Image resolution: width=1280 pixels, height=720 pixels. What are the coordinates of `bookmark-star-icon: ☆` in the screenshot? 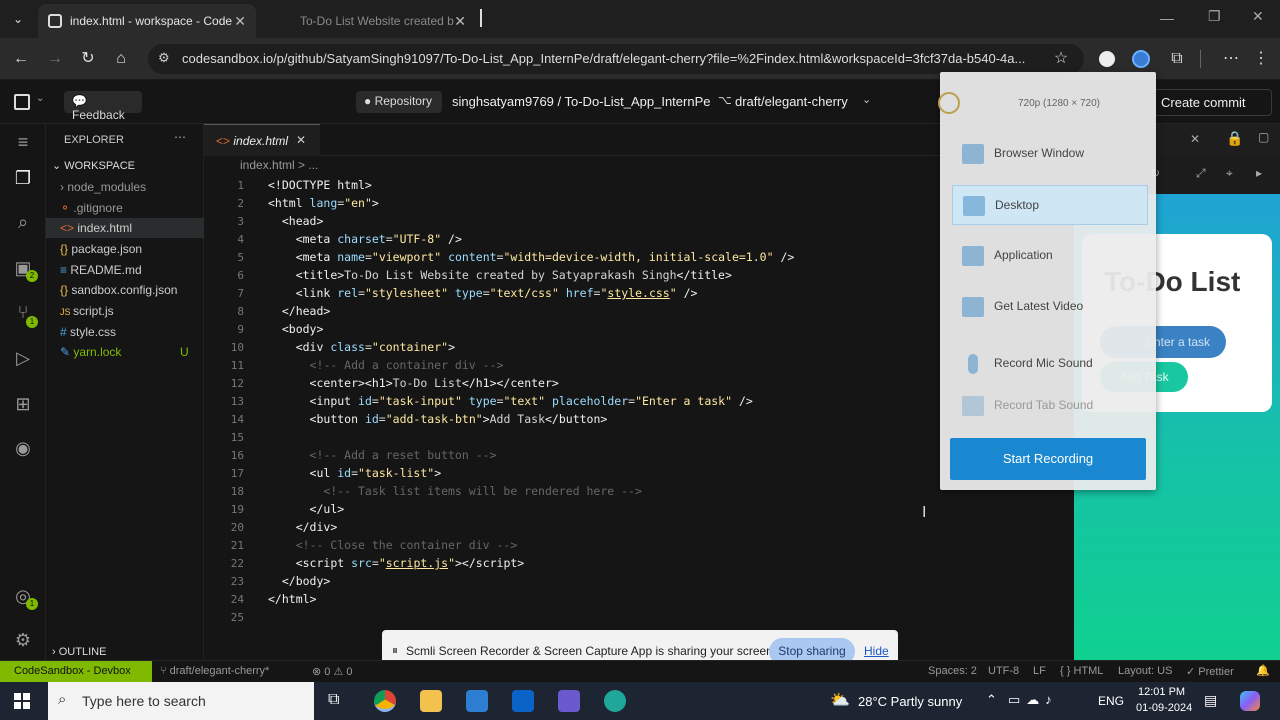 It's located at (1061, 59).